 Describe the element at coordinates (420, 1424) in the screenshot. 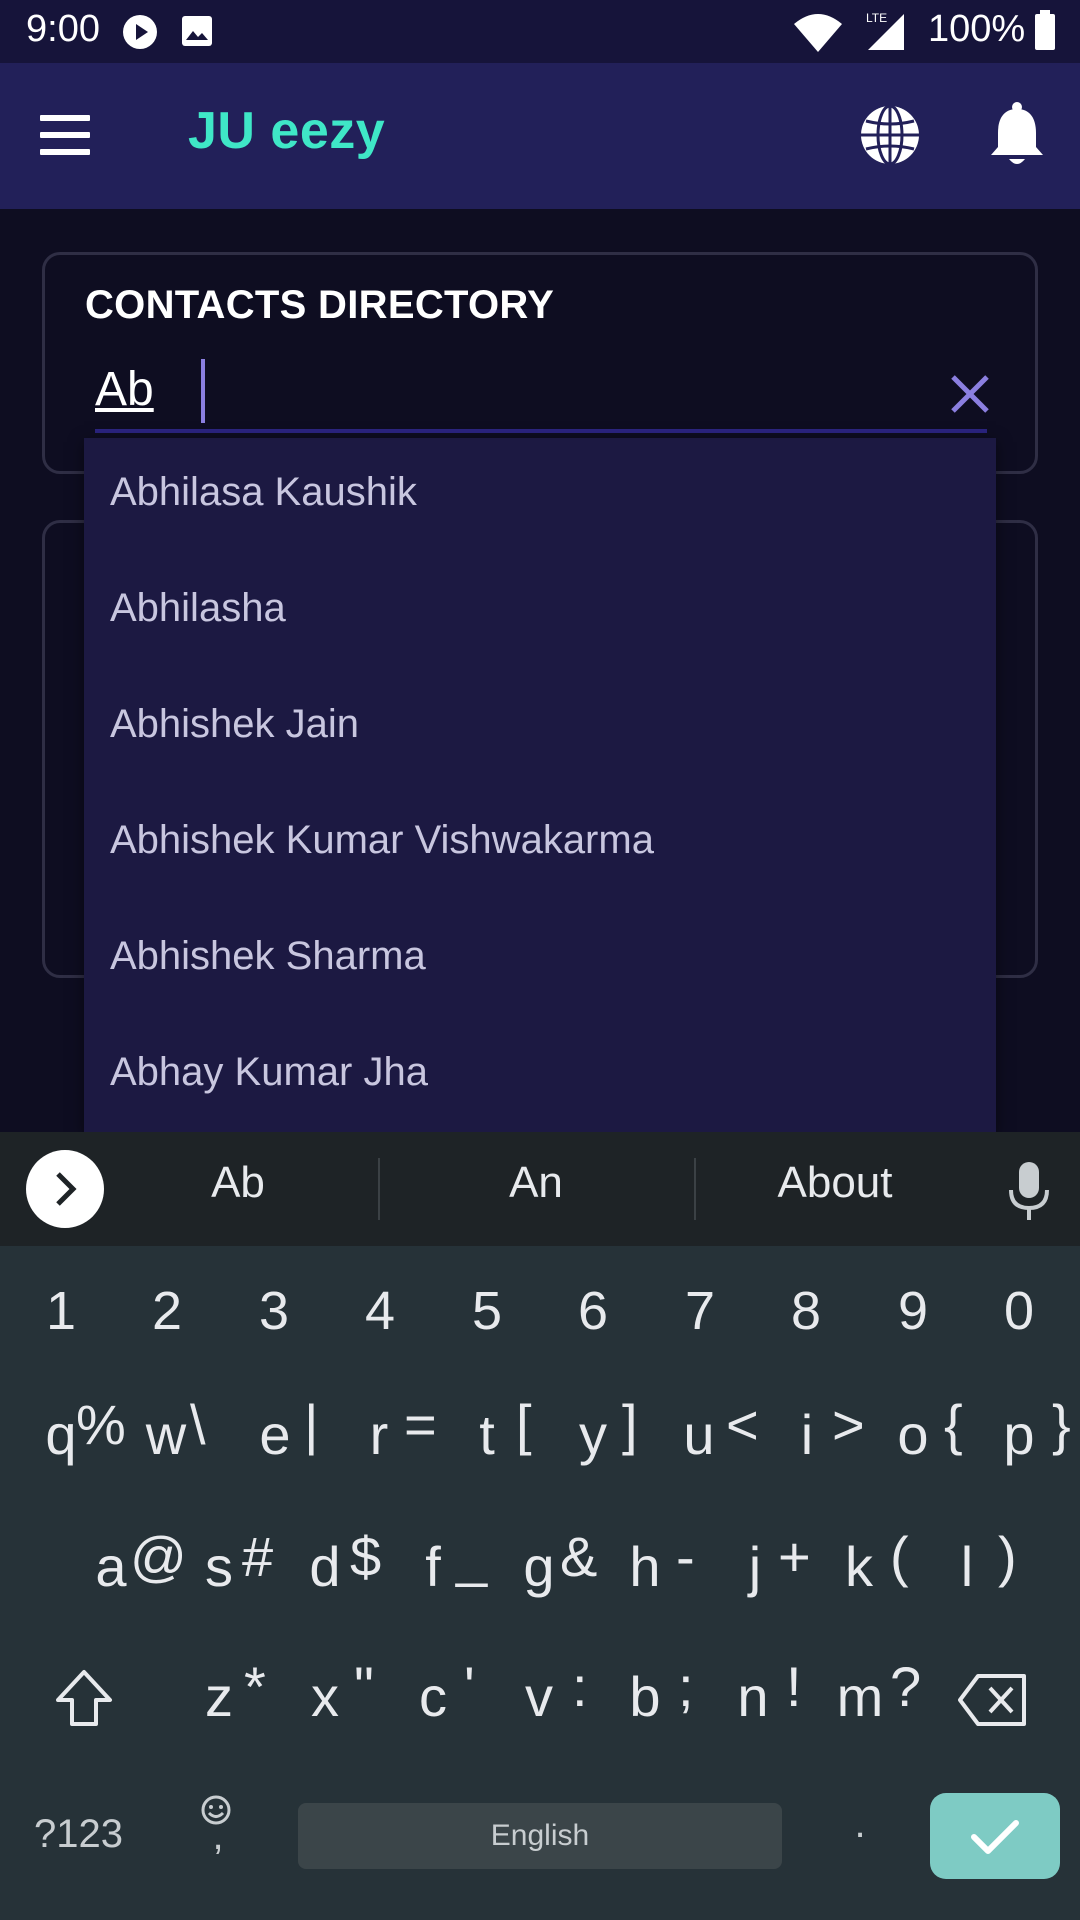

I see `key-r-alt: =` at that location.